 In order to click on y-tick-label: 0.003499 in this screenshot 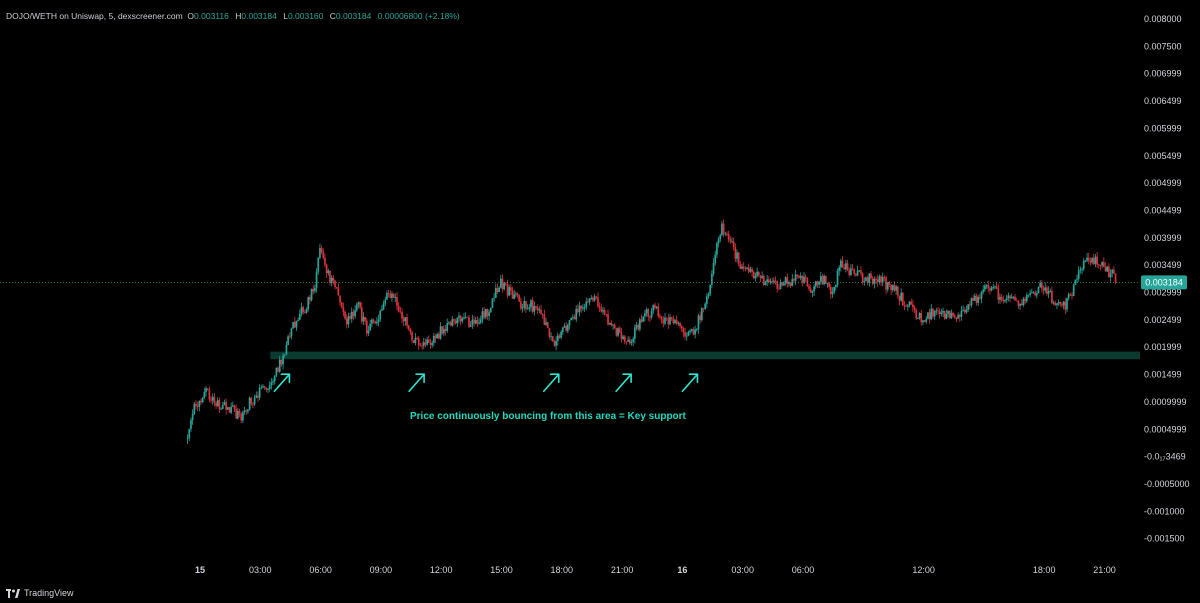, I will do `click(1163, 265)`.